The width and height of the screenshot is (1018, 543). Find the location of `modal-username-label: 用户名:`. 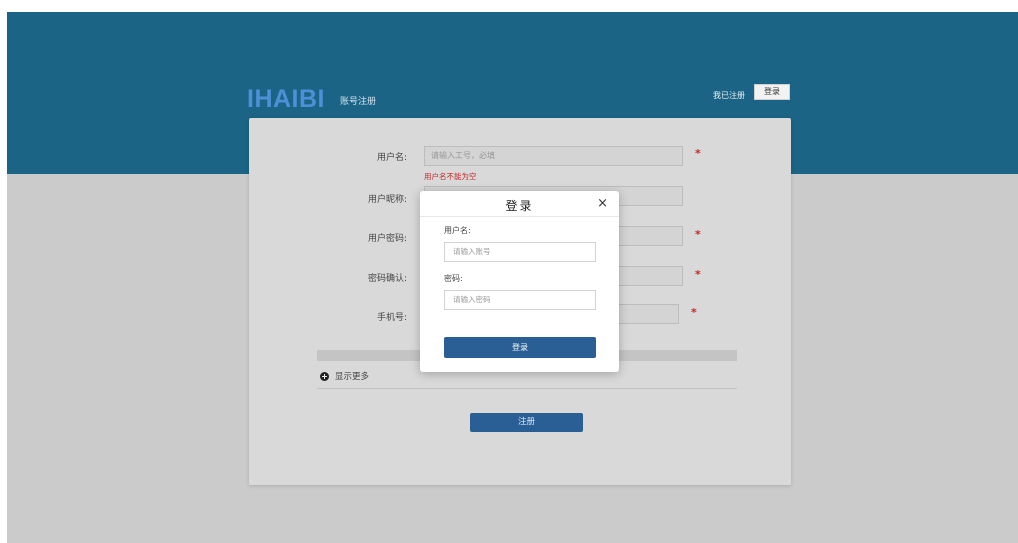

modal-username-label: 用户名: is located at coordinates (457, 230).